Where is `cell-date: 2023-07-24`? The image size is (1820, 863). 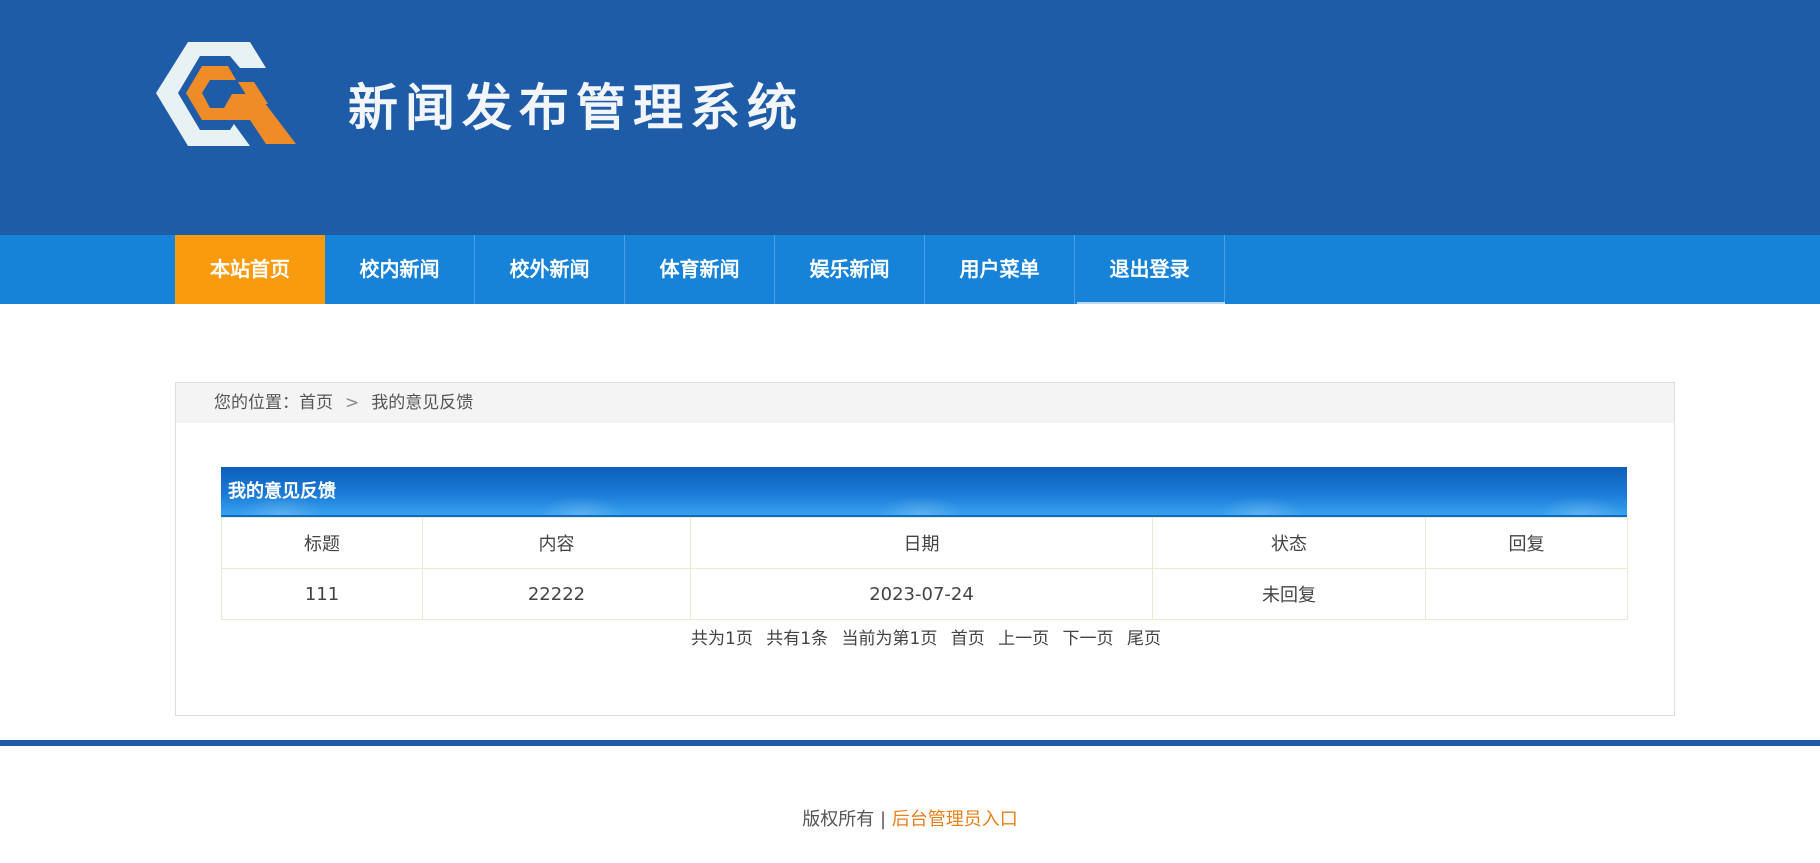 cell-date: 2023-07-24 is located at coordinates (921, 594).